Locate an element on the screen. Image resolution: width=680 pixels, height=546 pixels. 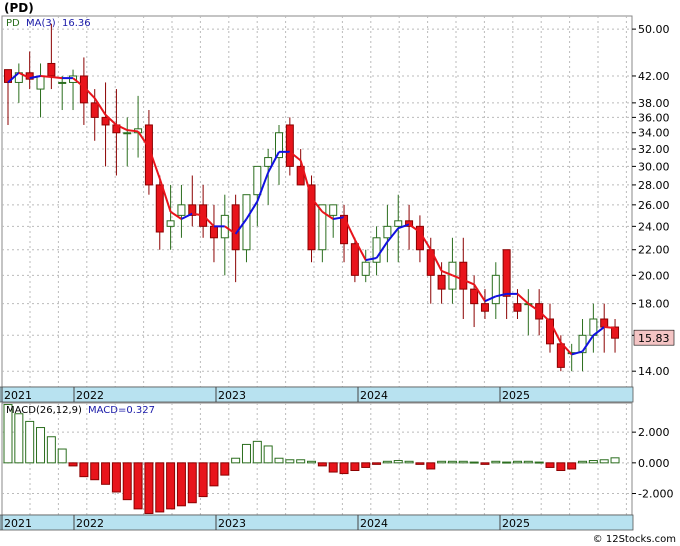
price-tick-label: 50.00 is located at coordinates (654, 29).